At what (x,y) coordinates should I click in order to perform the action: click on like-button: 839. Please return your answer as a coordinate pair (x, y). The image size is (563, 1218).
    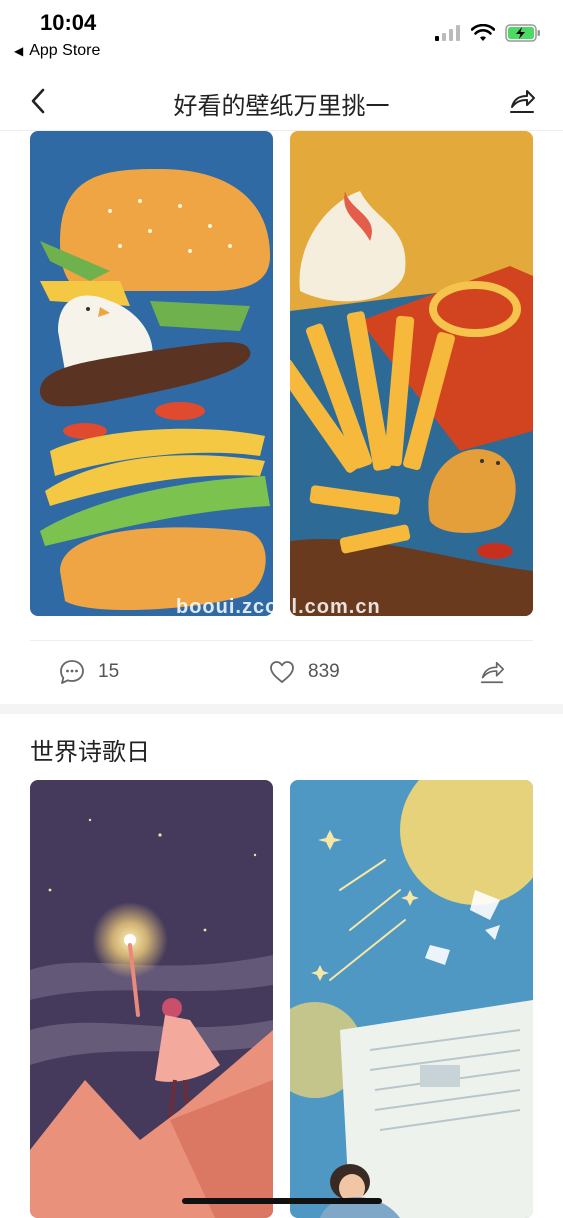
    Looking at the image, I should click on (304, 672).